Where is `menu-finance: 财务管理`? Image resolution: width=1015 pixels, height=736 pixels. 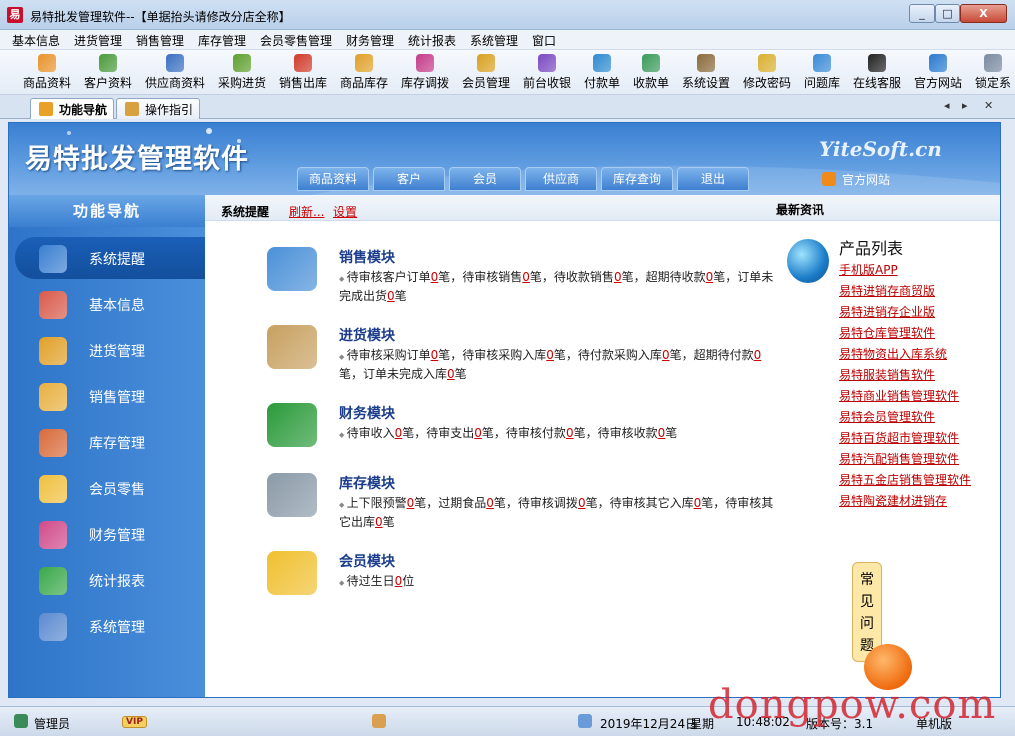
menu-finance: 财务管理 is located at coordinates (370, 40).